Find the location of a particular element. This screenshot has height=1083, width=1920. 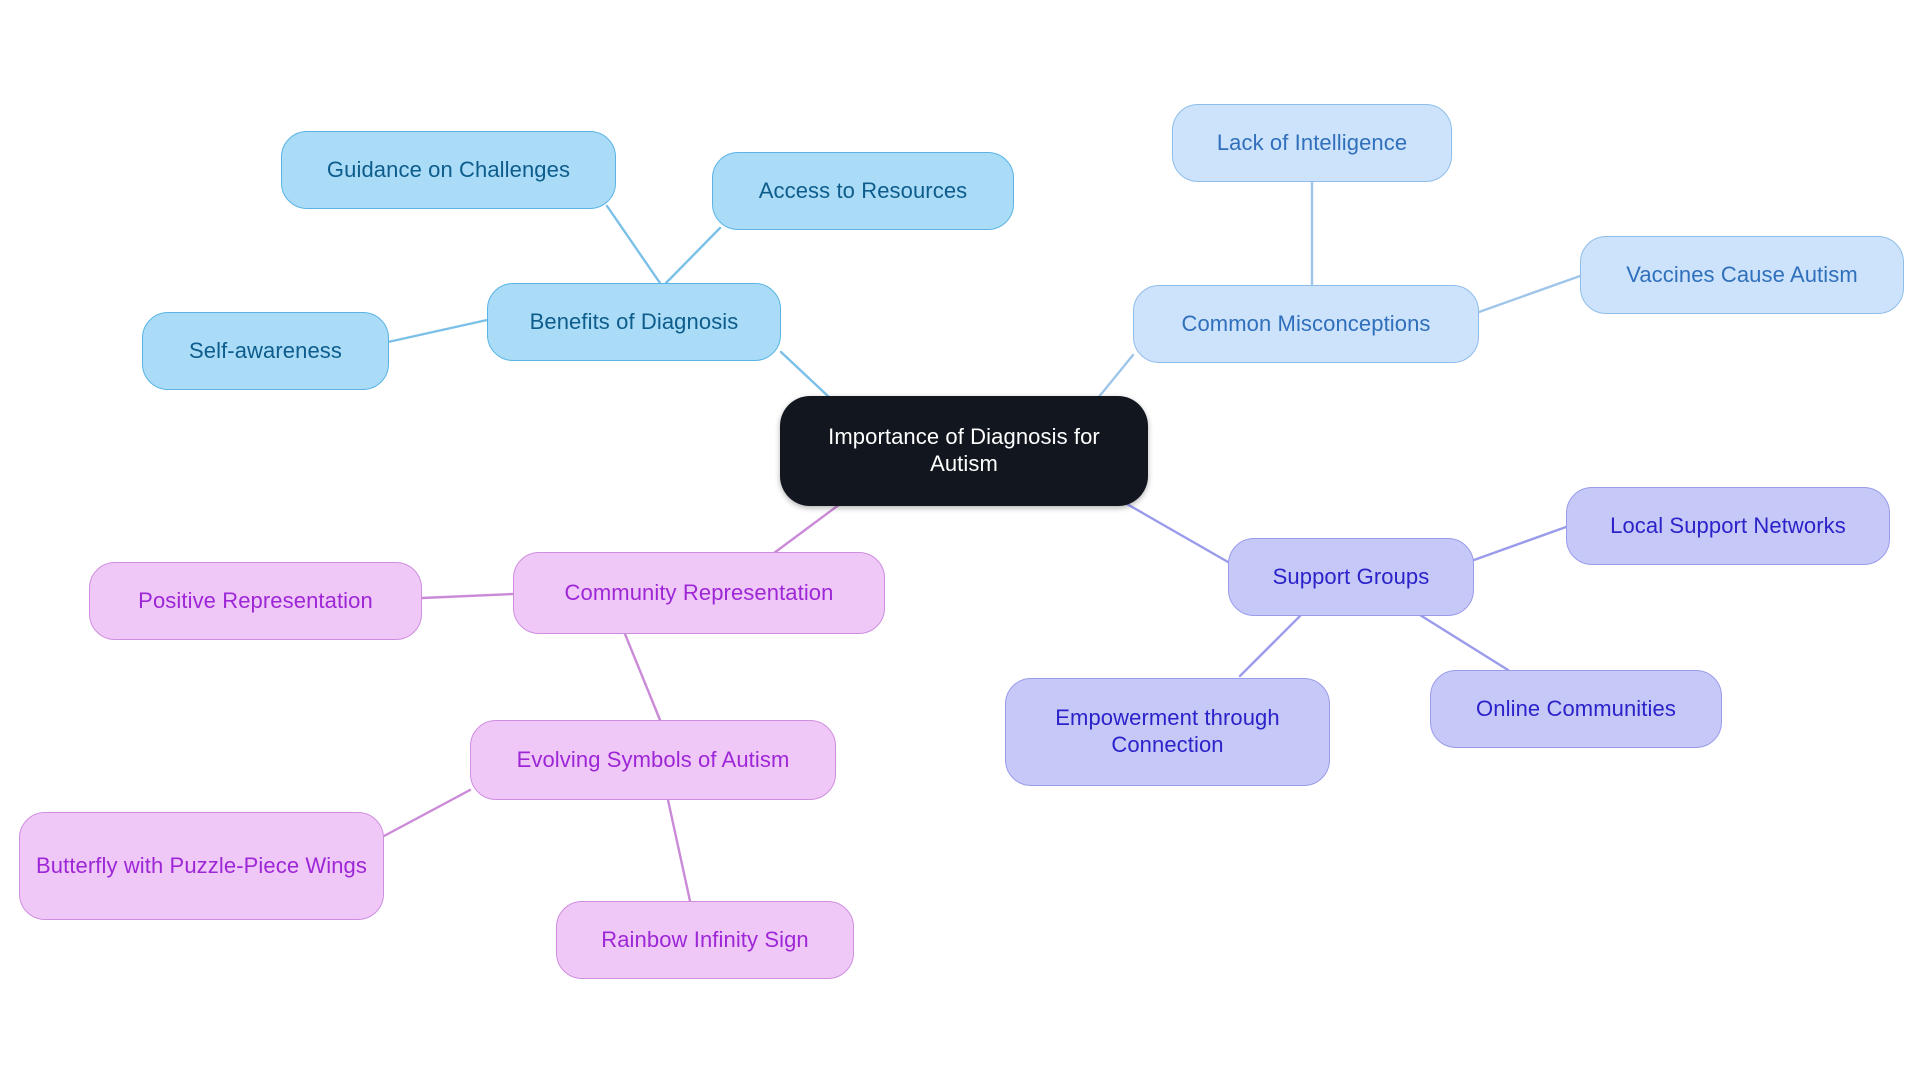

mindmap-node-positive: Positive Representation is located at coordinates (255, 601).